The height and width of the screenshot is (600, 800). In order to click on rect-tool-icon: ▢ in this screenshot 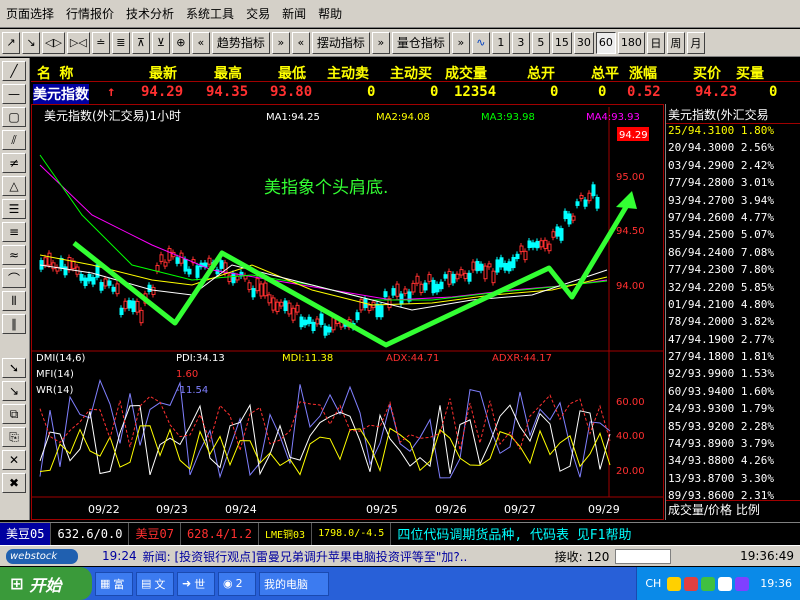, I will do `click(14, 117)`.